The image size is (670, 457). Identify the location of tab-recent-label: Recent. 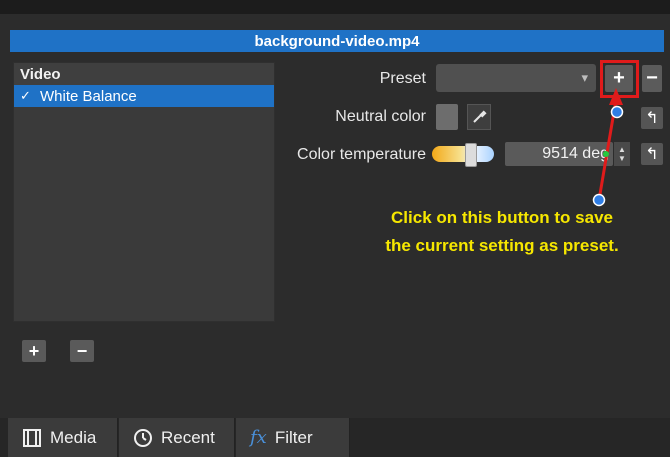
(188, 437).